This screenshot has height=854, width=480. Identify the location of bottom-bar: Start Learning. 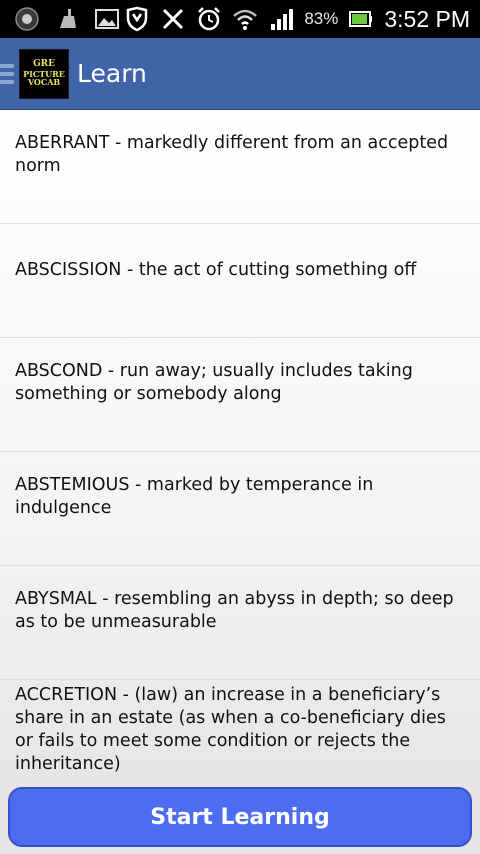
(240, 817).